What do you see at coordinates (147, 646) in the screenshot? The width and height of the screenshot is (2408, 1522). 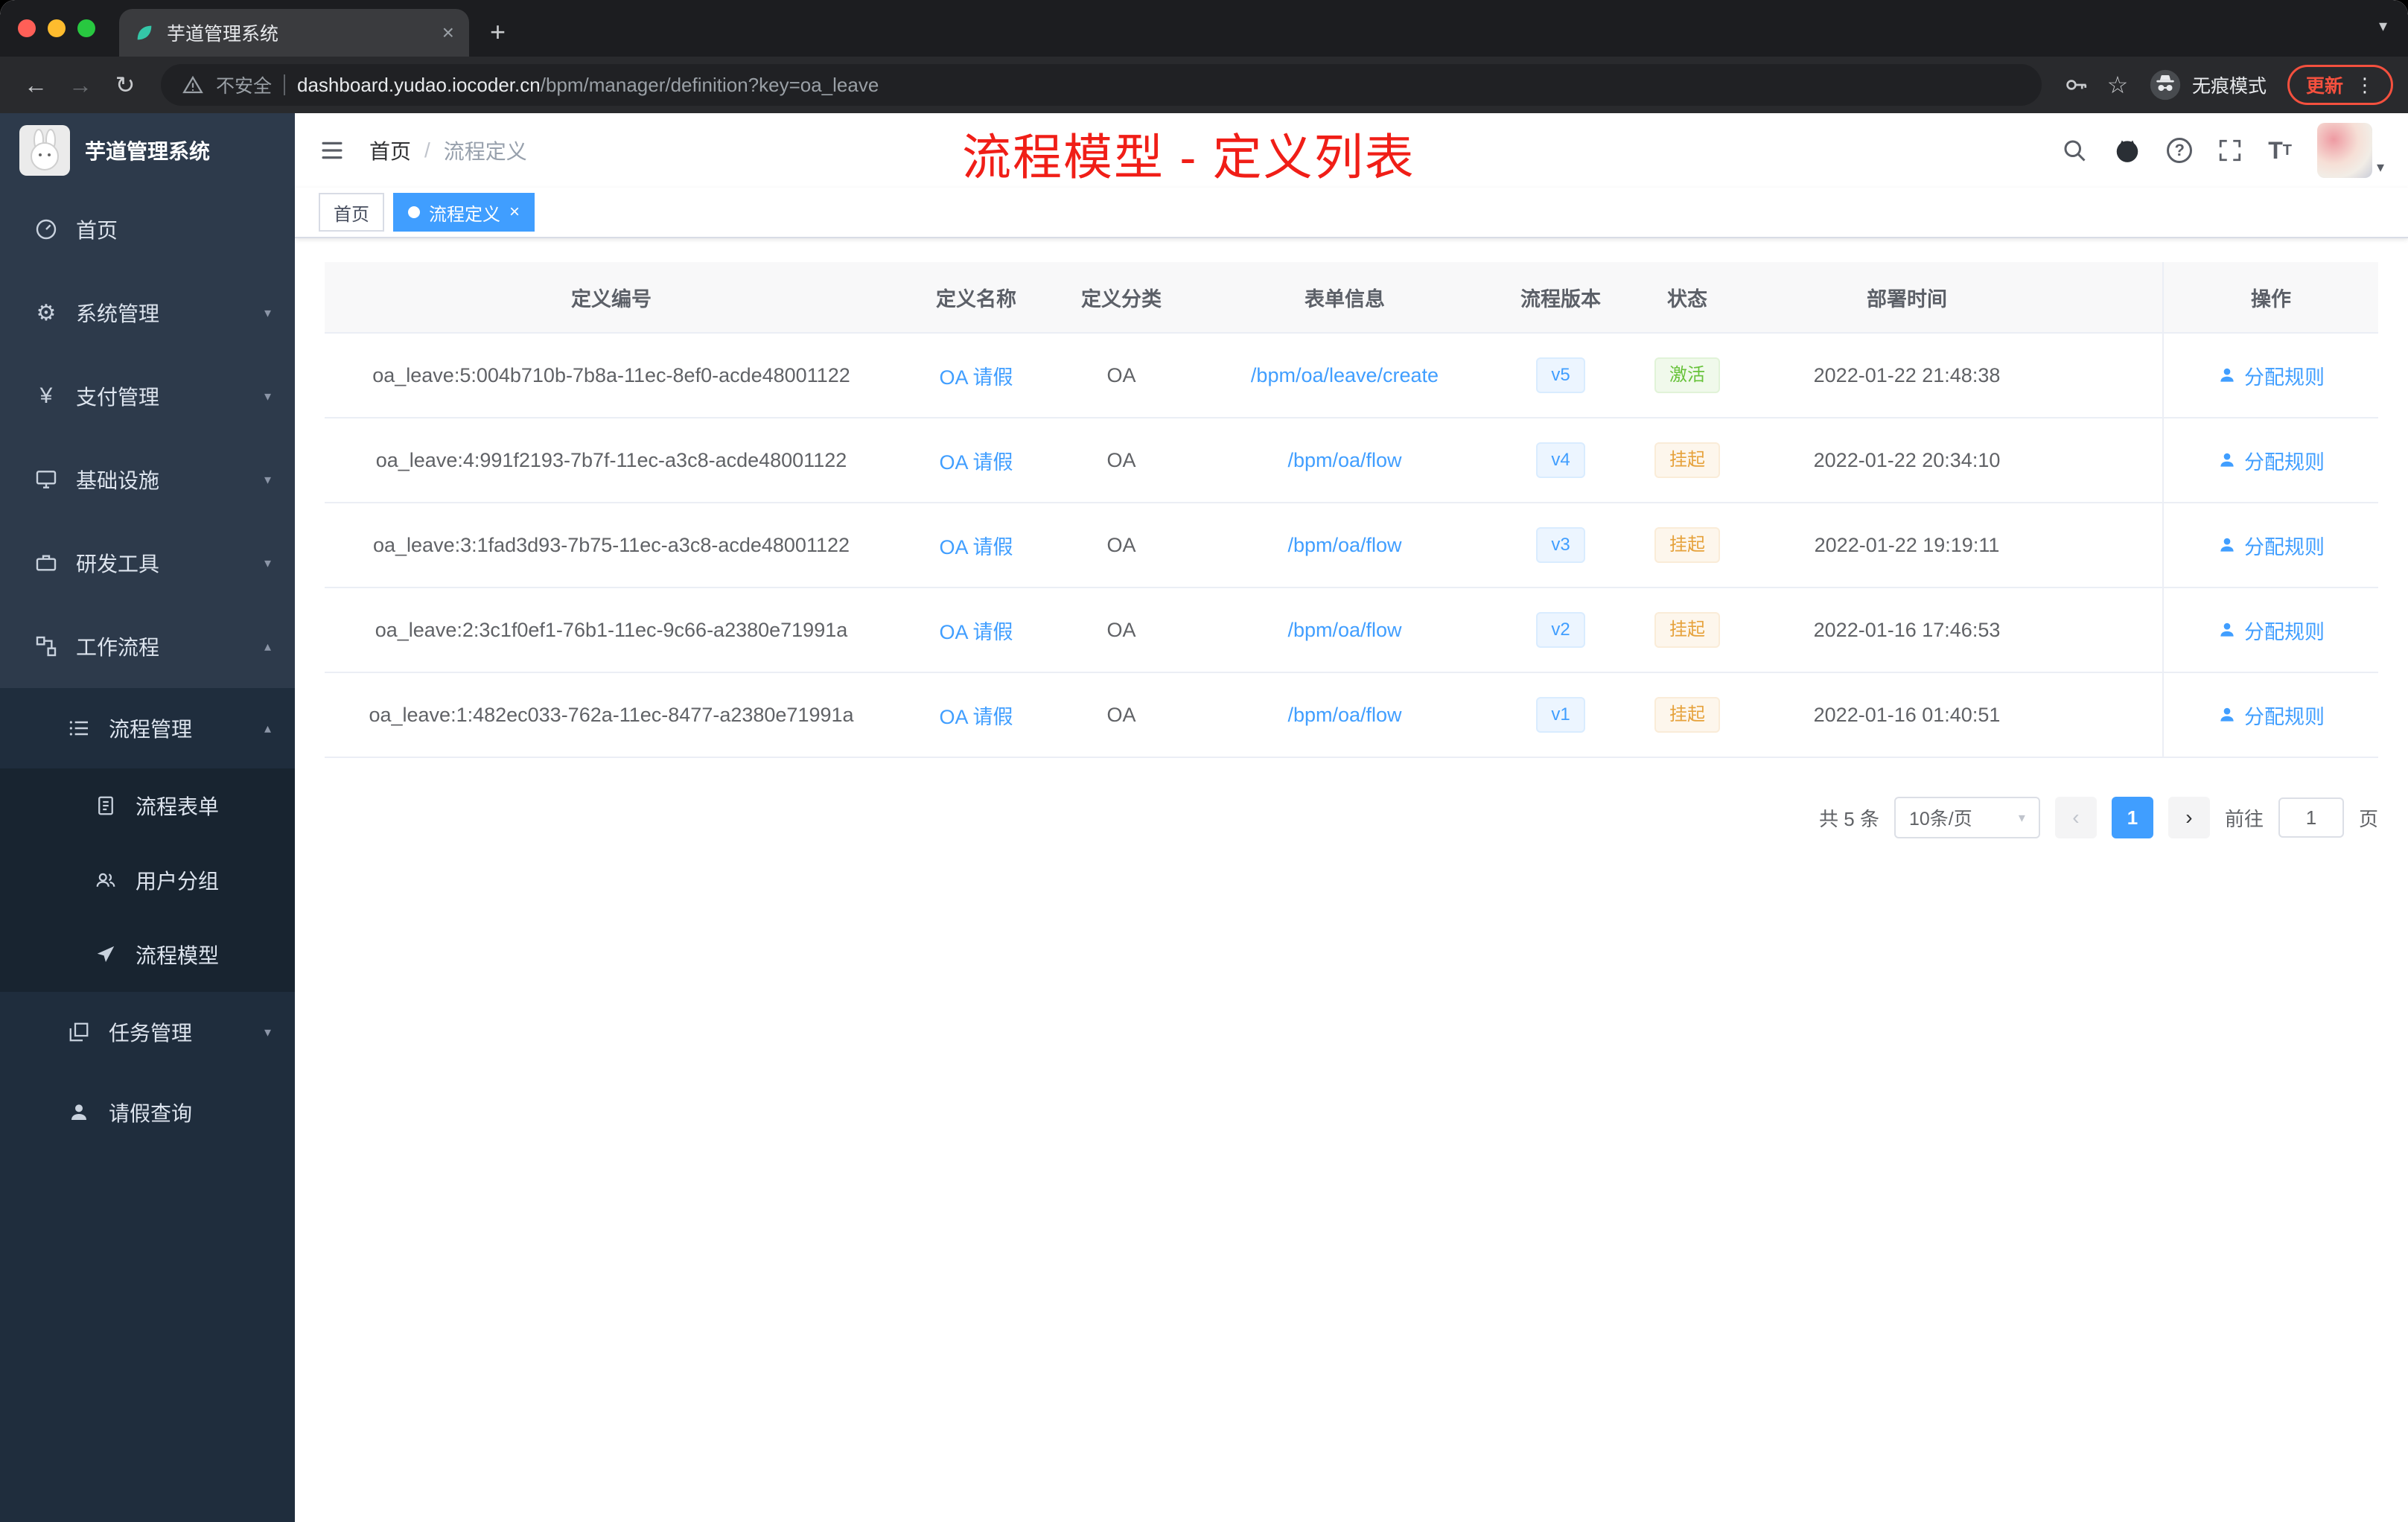 I see `sidebar-item-workflow: 工作流程 ▴` at bounding box center [147, 646].